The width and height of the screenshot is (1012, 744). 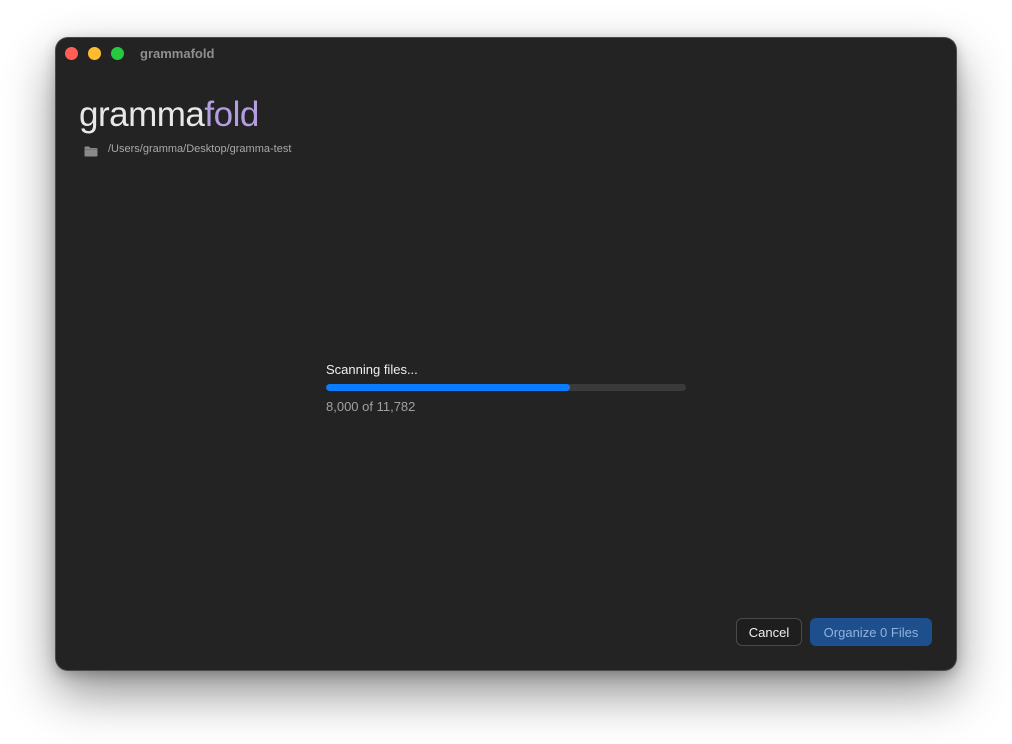 What do you see at coordinates (506, 54) in the screenshot?
I see `titlebar: grammafold` at bounding box center [506, 54].